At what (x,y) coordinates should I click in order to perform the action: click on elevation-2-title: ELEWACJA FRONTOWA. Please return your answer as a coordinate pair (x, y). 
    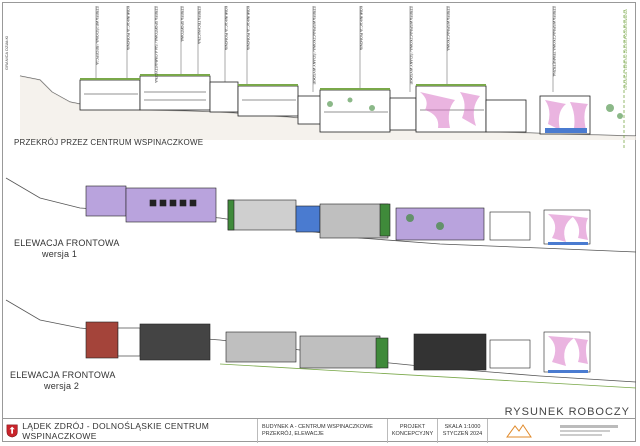
    Looking at the image, I should click on (63, 375).